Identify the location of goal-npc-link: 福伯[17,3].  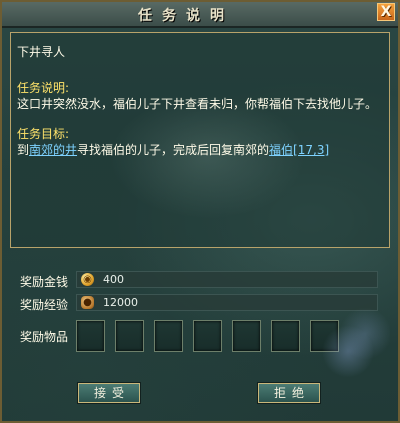
(299, 150).